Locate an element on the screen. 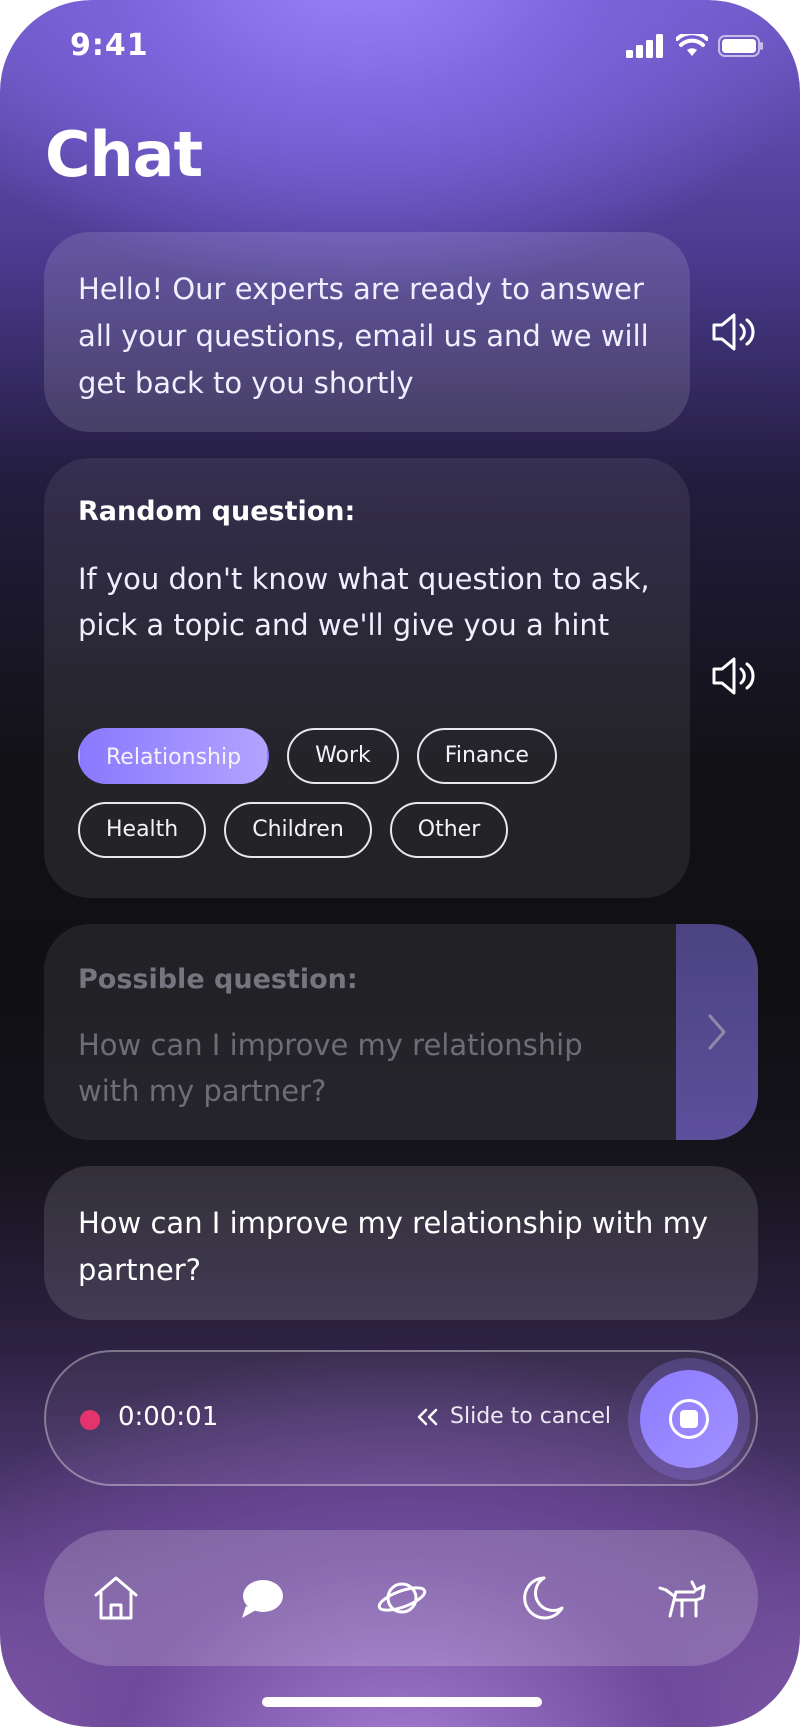 Image resolution: width=800 pixels, height=1727 pixels. recording-indicator is located at coordinates (90, 1420).